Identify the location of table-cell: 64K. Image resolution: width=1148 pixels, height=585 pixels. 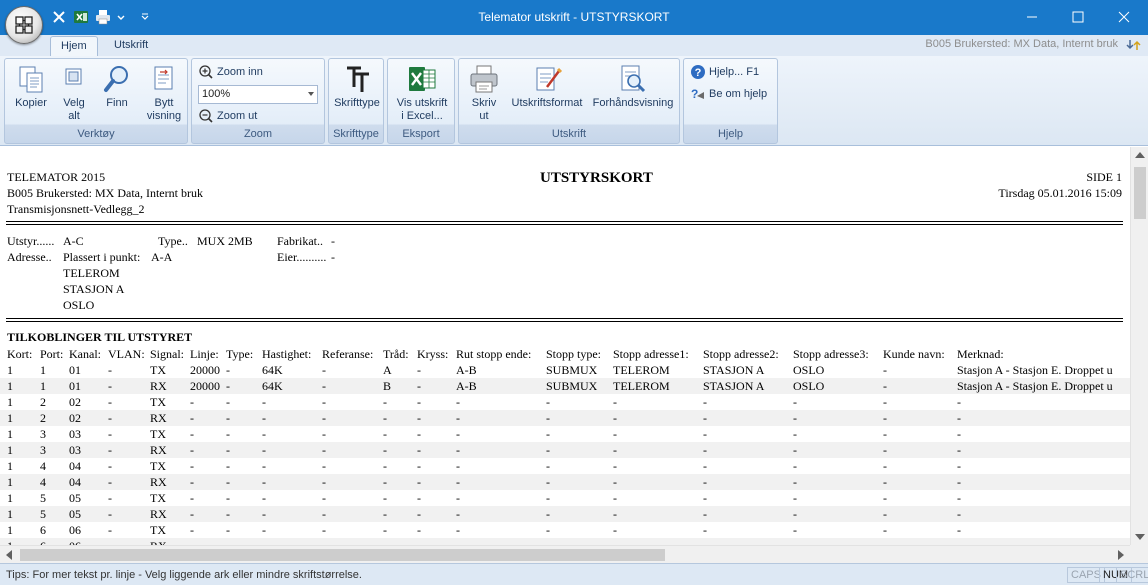
(272, 370).